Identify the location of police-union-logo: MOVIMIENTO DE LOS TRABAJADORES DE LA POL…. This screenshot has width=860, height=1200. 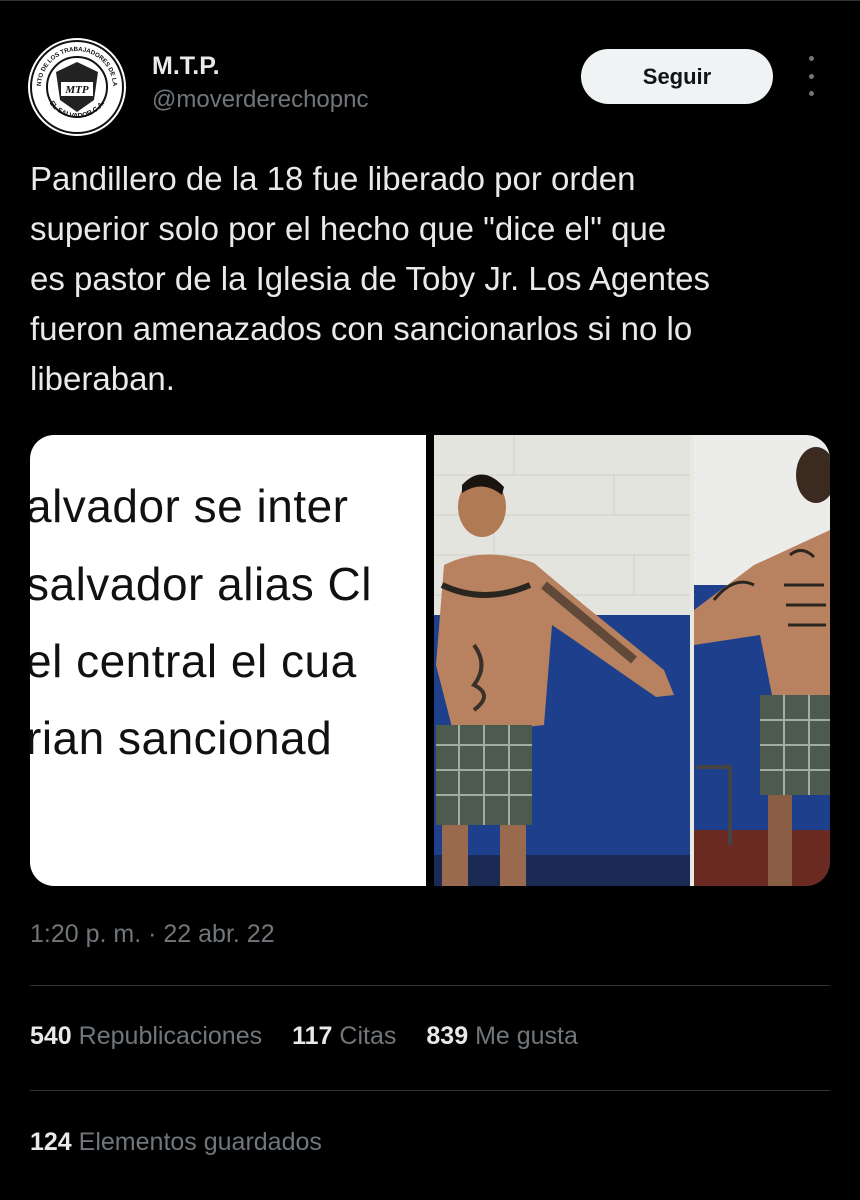
(76, 86).